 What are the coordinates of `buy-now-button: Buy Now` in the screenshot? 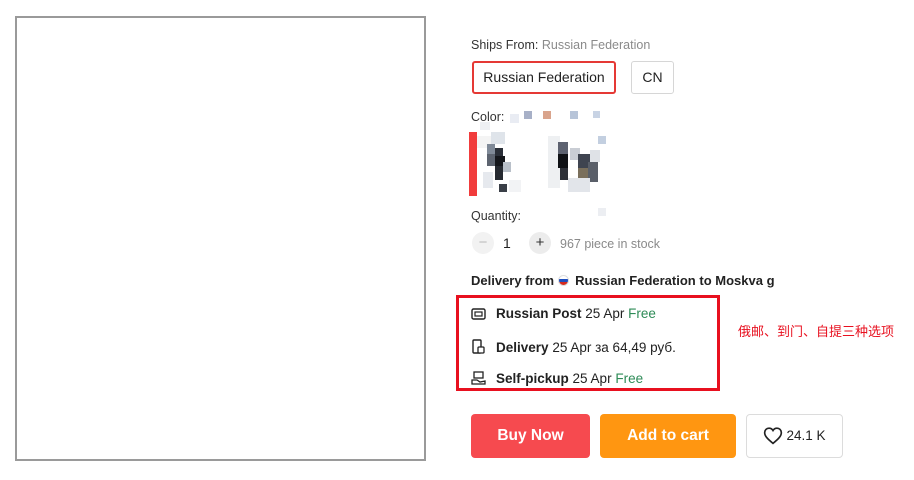 It's located at (530, 436).